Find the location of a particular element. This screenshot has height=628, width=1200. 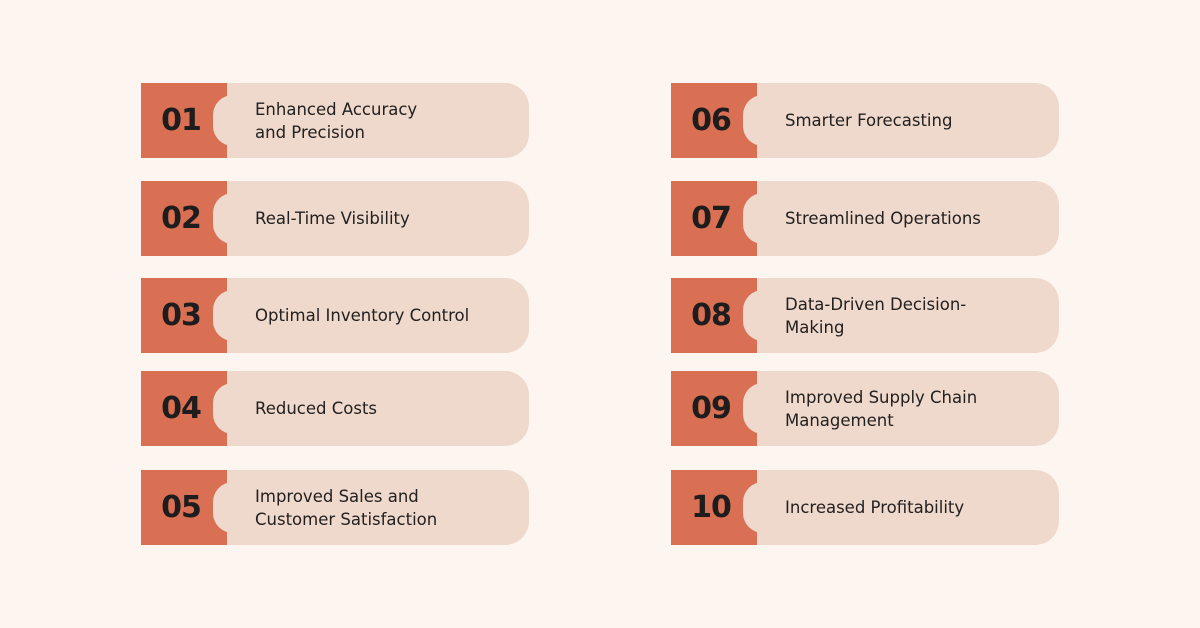

benefit-item-07: 07 Streamlined Operations is located at coordinates (865, 218).